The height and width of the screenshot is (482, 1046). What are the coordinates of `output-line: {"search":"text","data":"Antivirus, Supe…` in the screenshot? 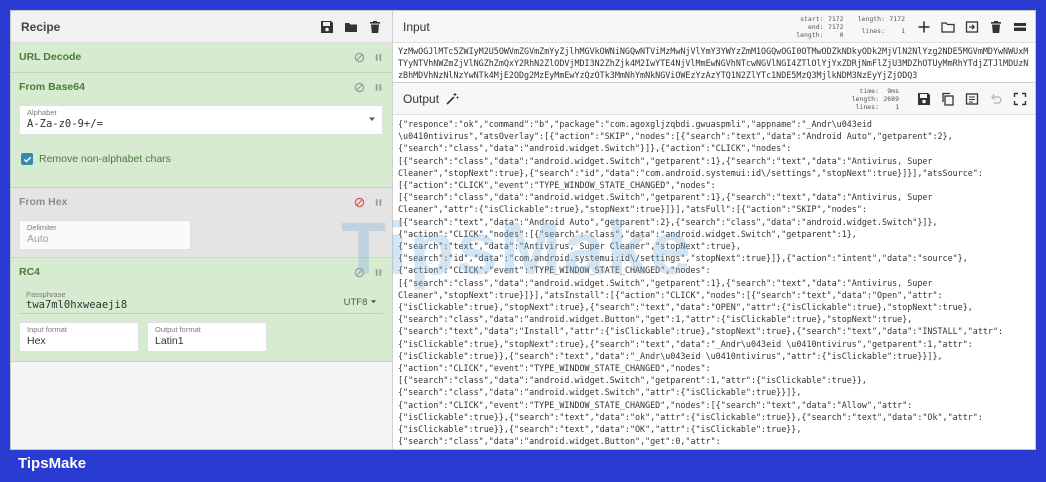 It's located at (569, 246).